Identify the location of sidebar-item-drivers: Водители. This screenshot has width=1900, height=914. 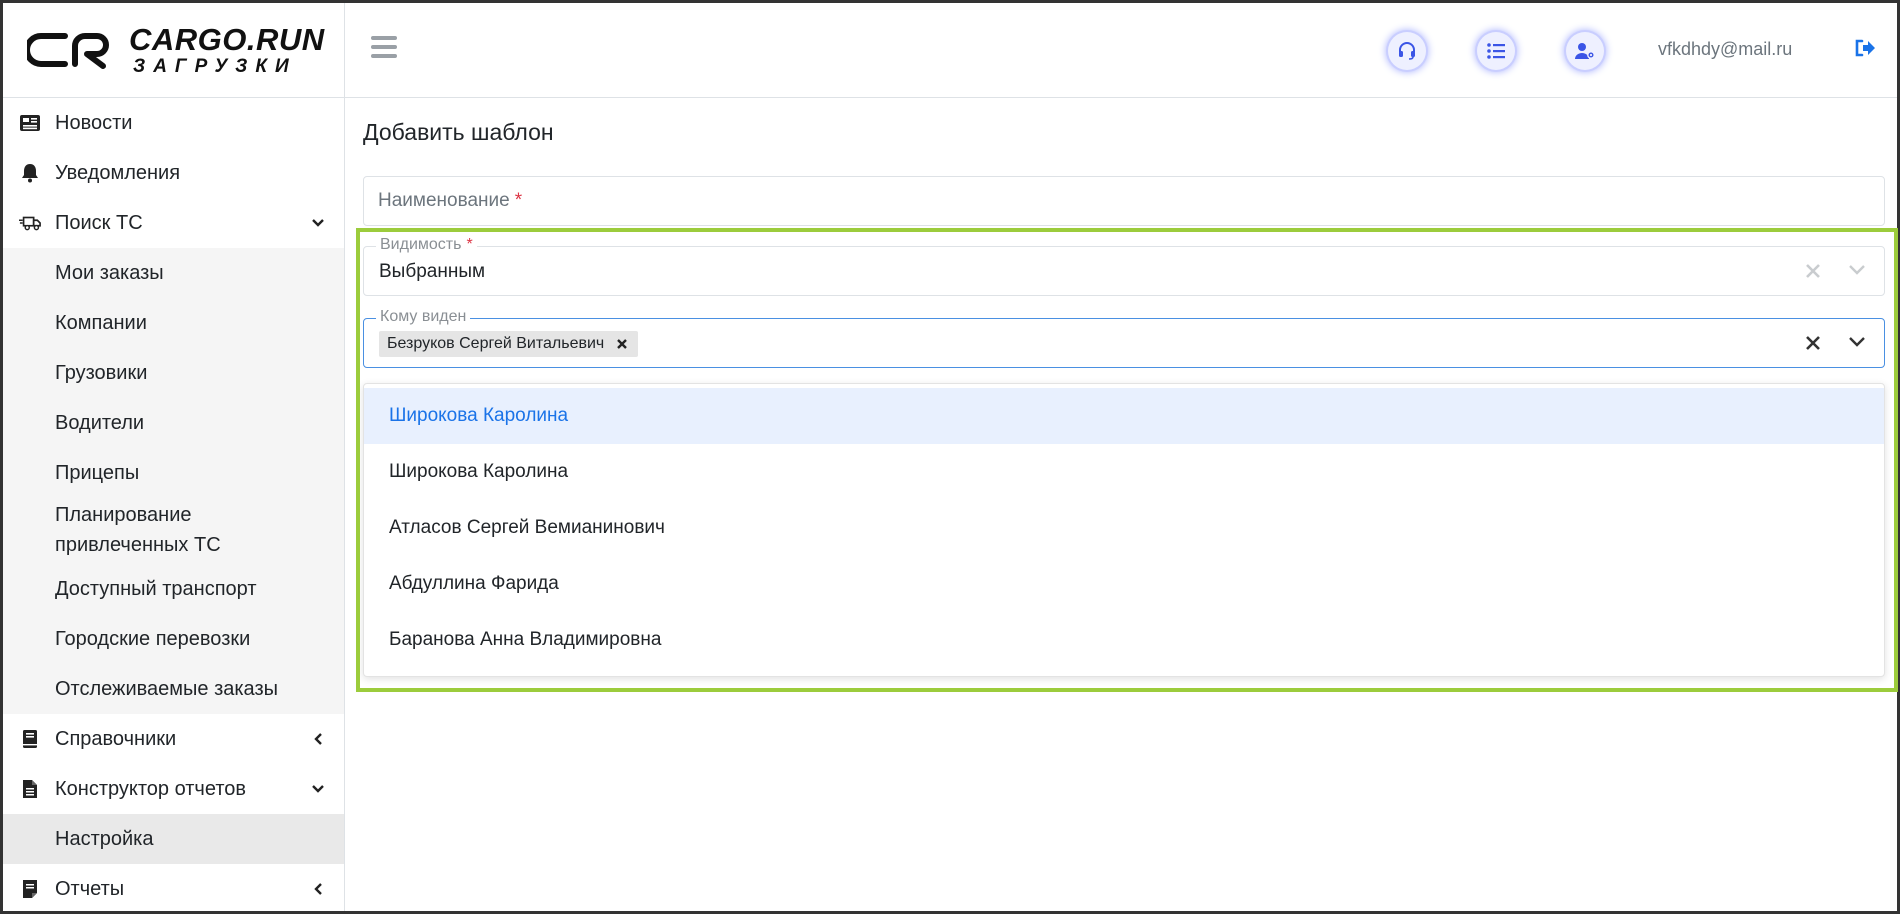
(173, 423).